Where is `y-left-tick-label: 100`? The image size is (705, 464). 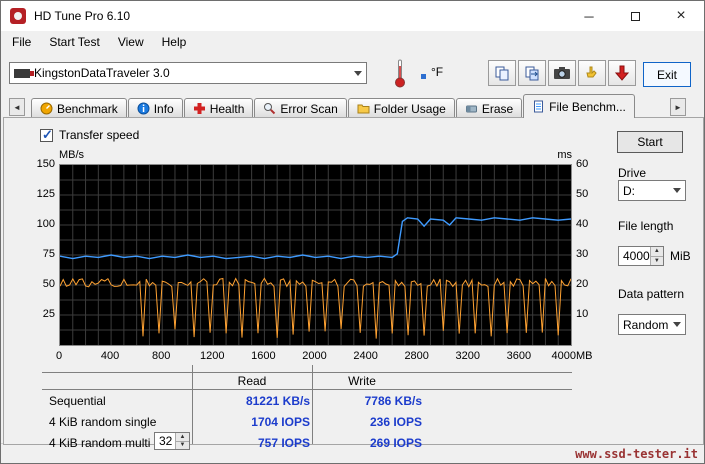 y-left-tick-label: 100 is located at coordinates (45, 224).